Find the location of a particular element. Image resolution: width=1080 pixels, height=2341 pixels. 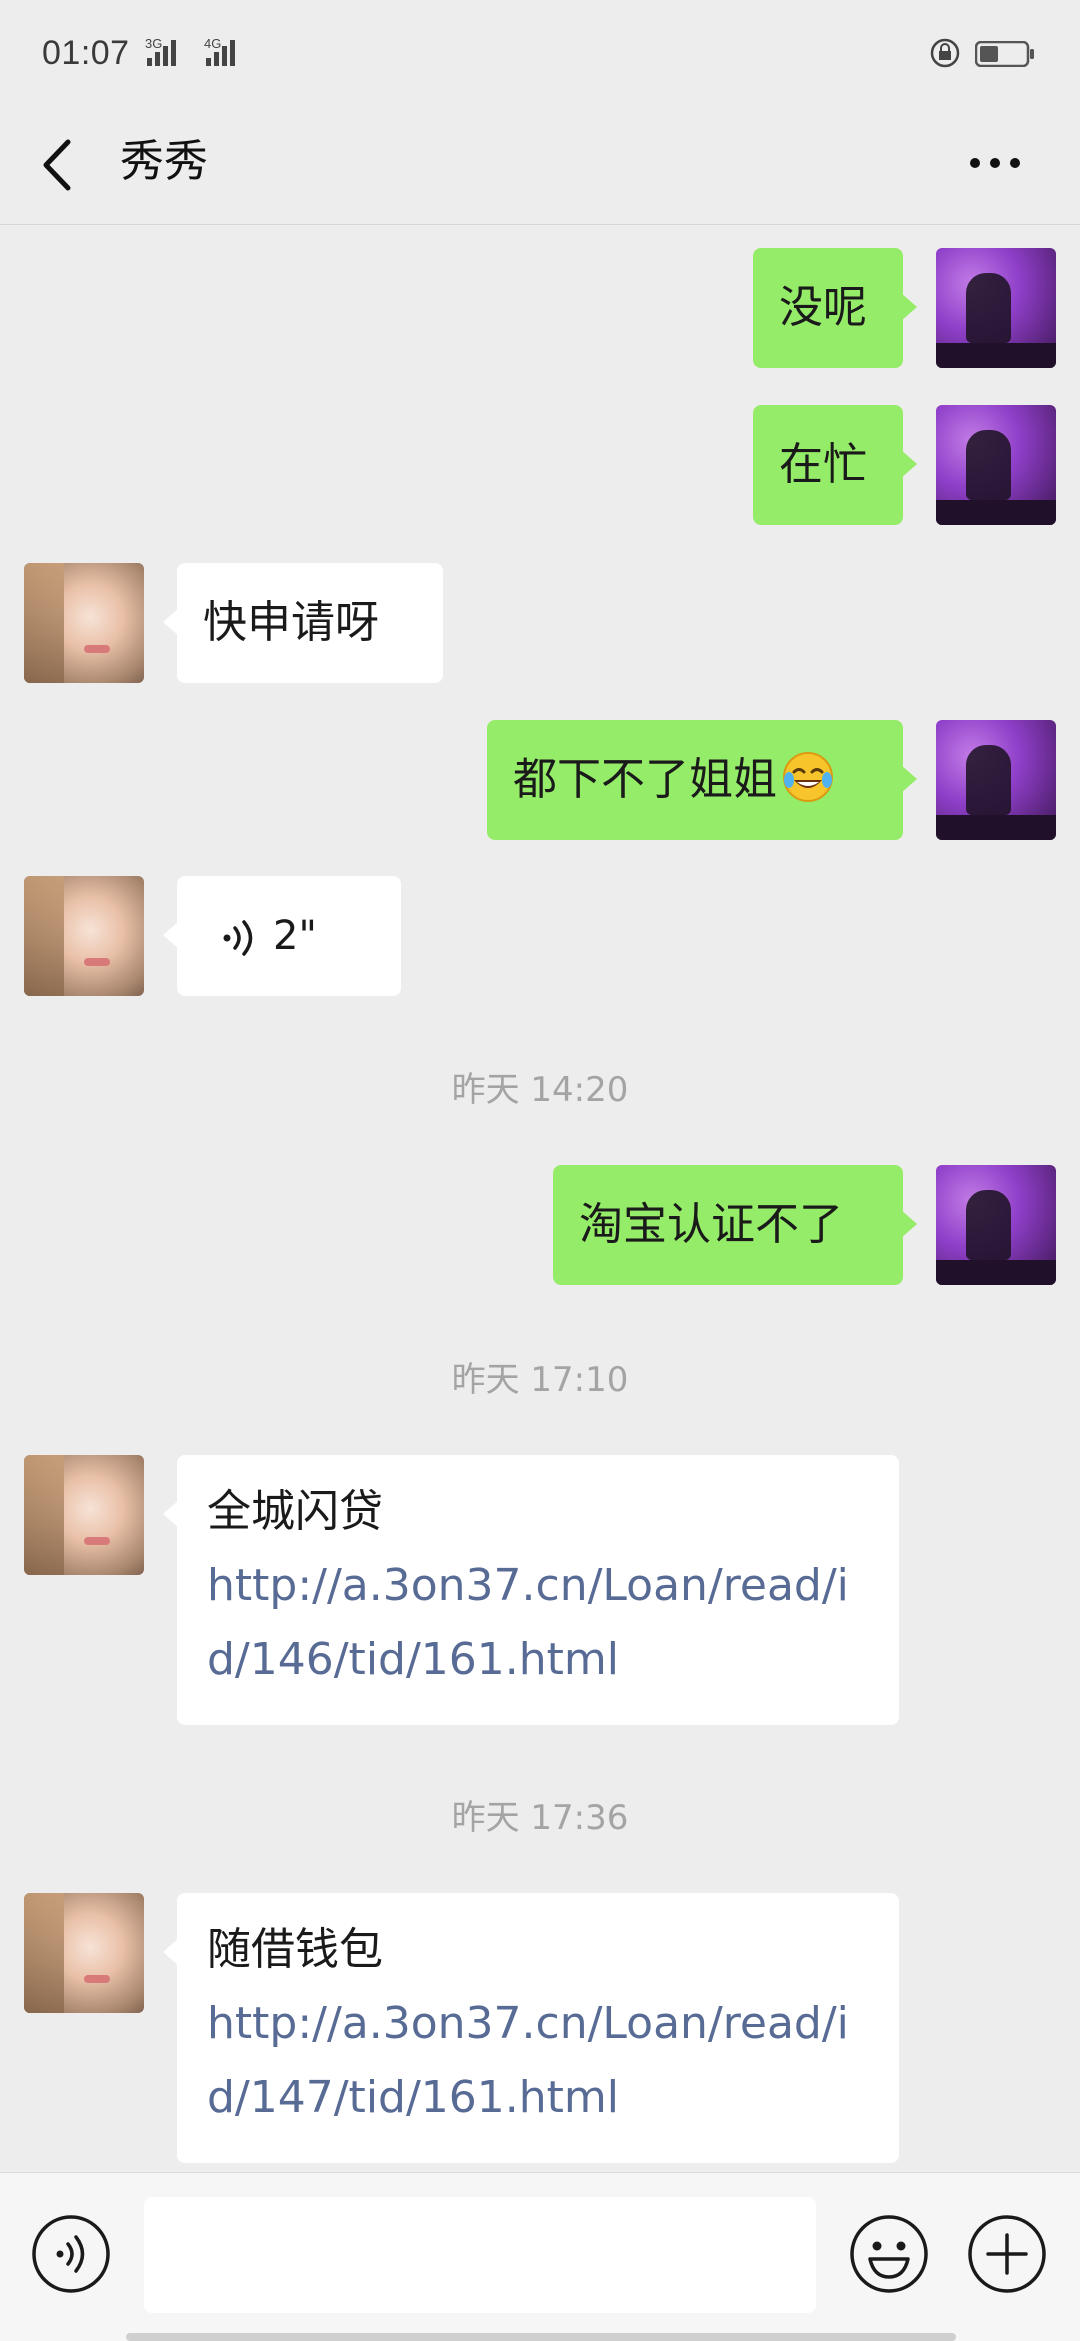

status-bar: 01:07 3G 4G is located at coordinates (540, 55).